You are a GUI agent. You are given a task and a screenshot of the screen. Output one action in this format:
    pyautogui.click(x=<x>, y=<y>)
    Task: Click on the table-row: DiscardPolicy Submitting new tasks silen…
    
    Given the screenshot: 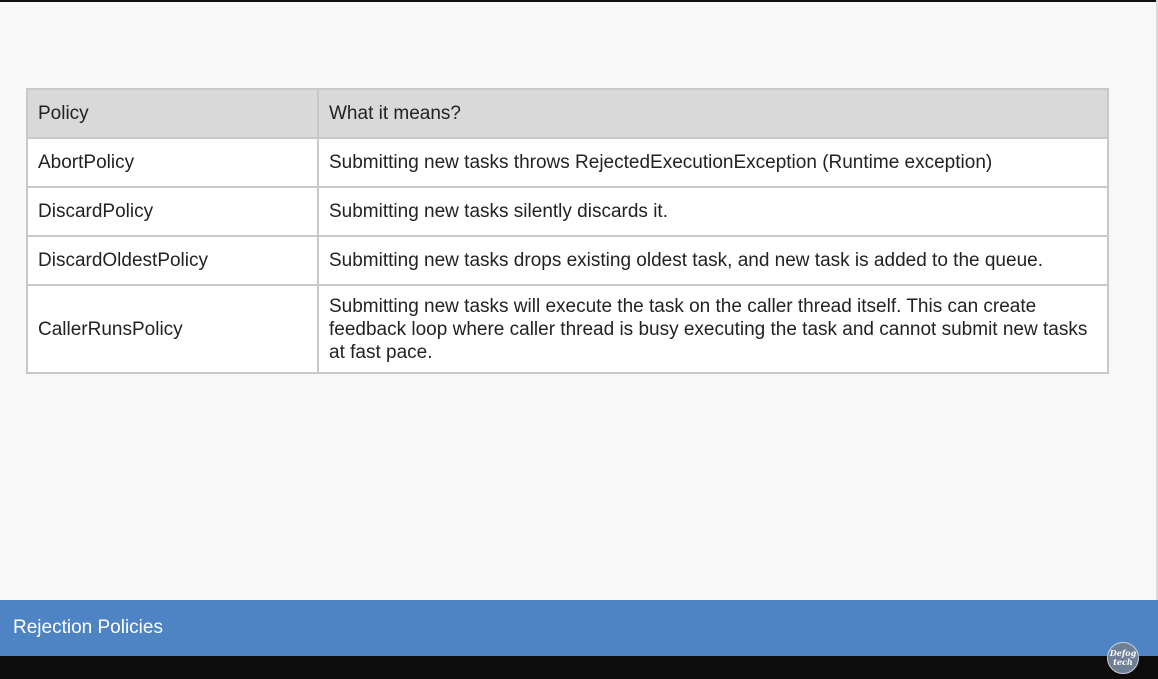 What is the action you would take?
    pyautogui.click(x=567, y=211)
    